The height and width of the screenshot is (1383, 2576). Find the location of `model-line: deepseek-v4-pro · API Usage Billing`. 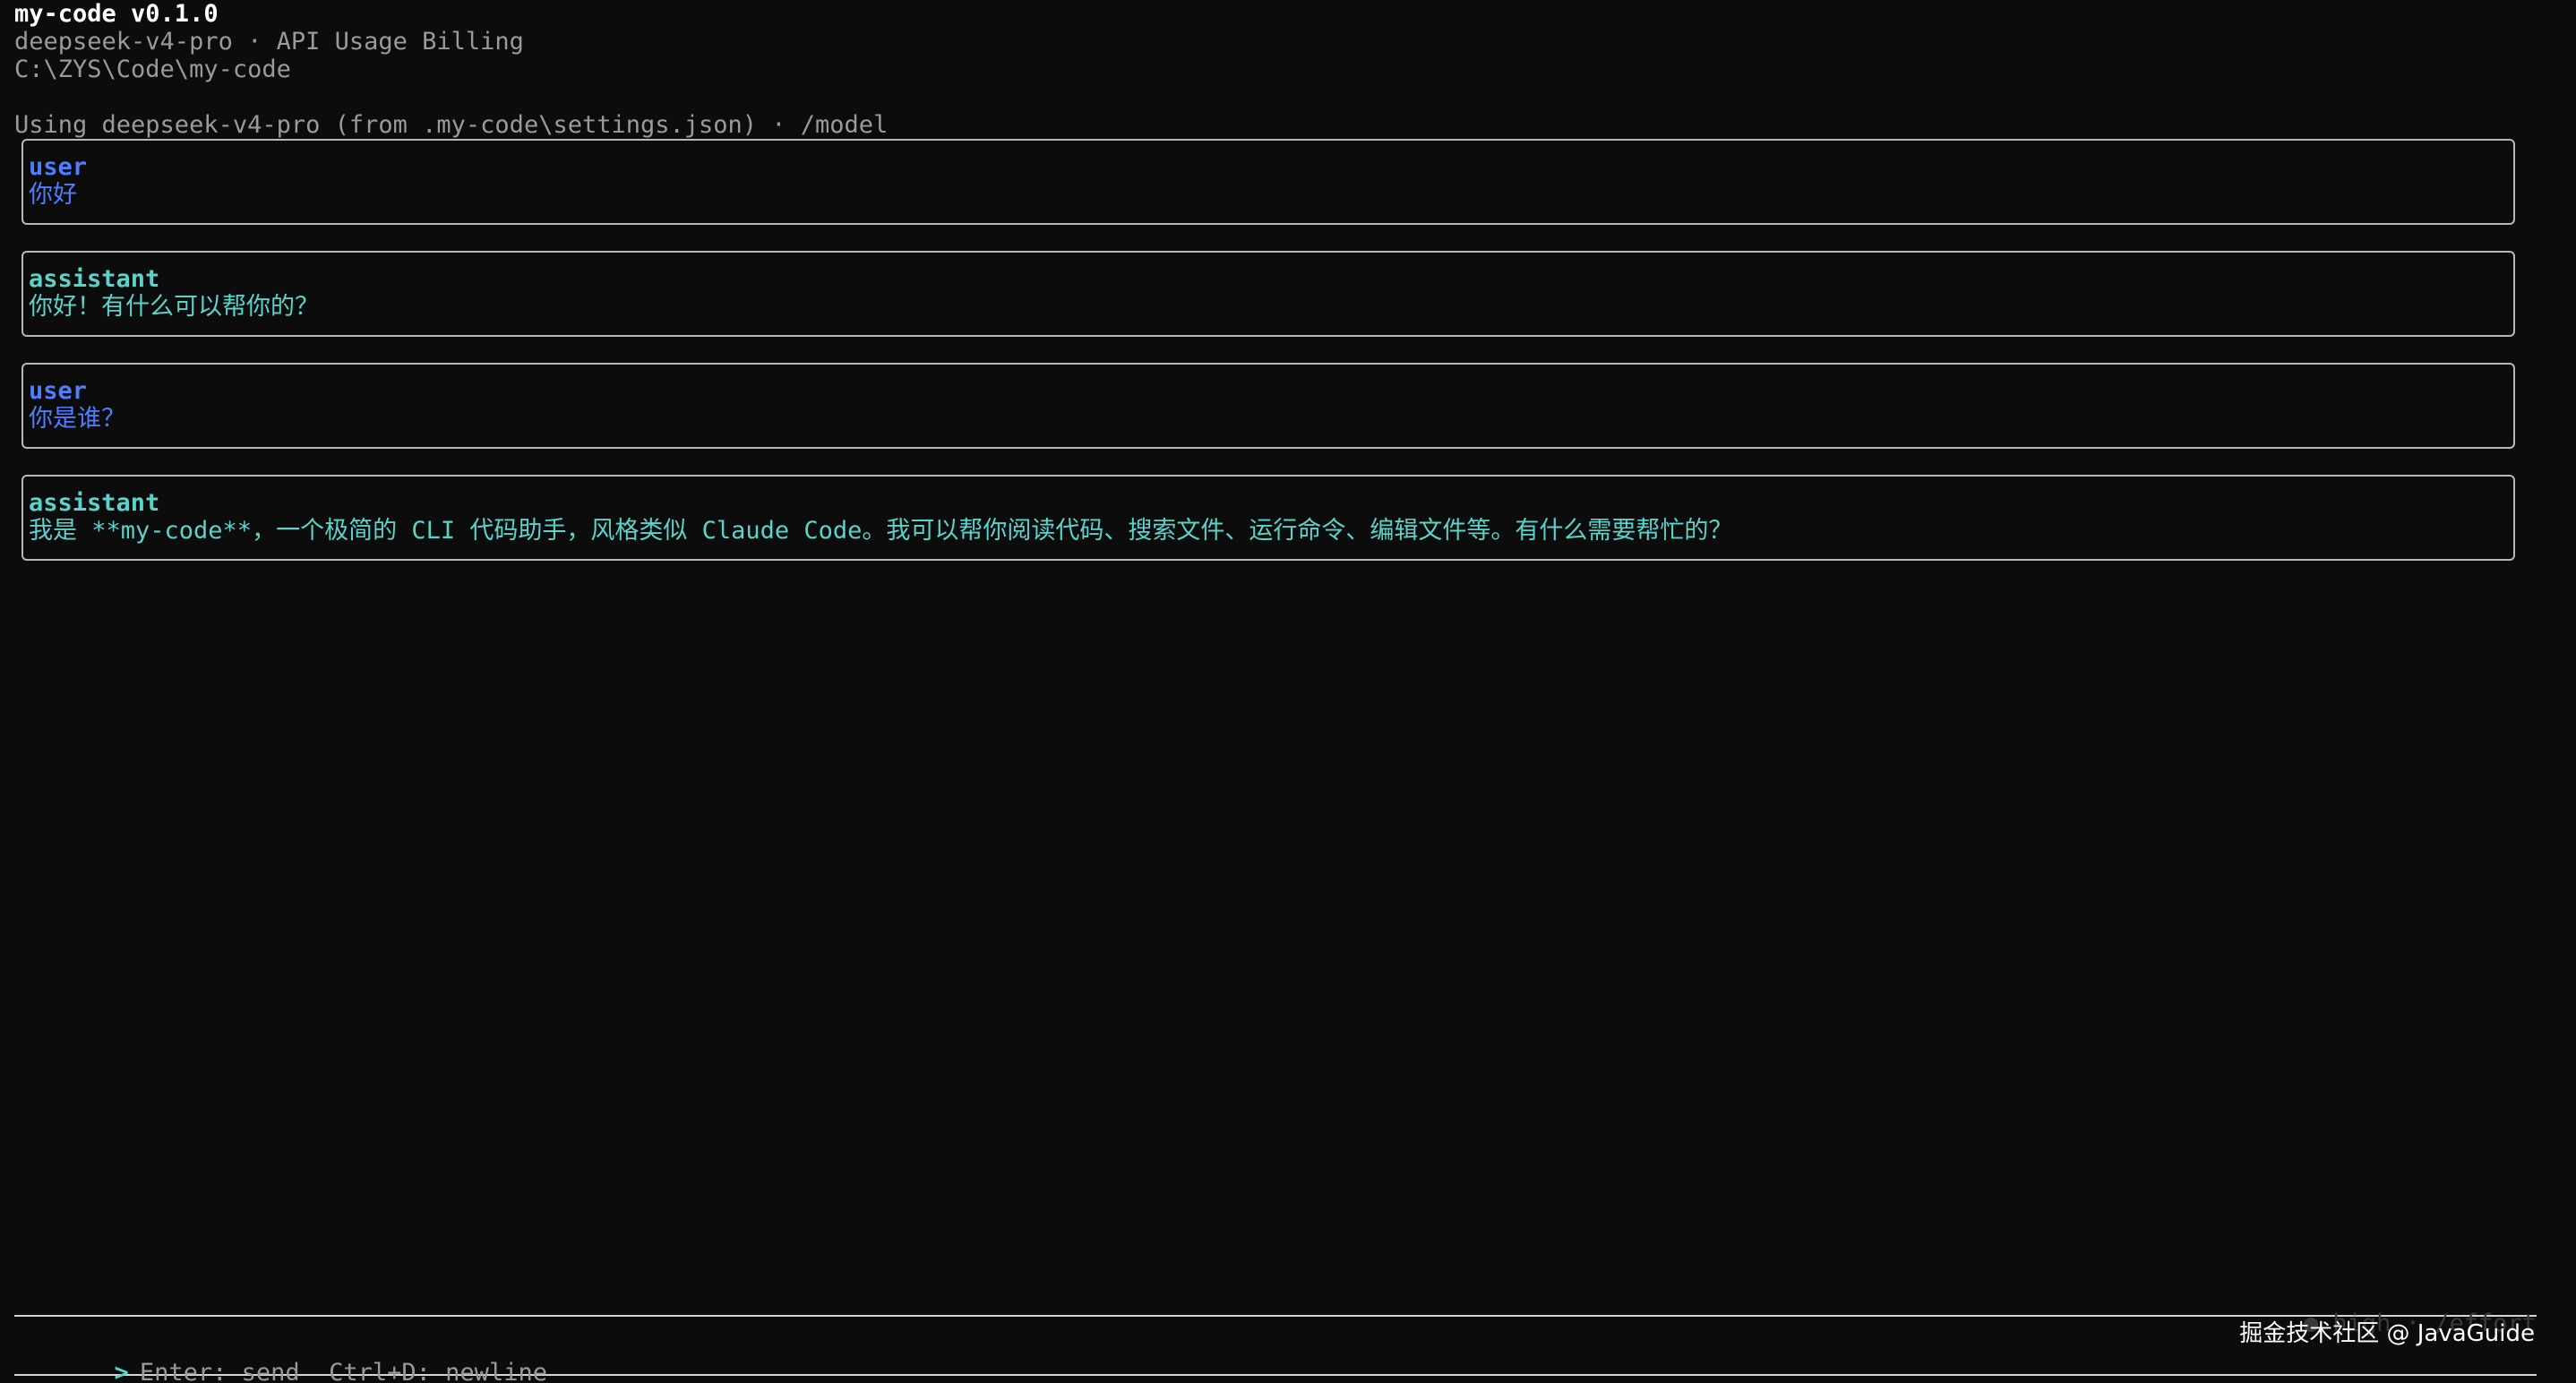

model-line: deepseek-v4-pro · API Usage Billing is located at coordinates (269, 42).